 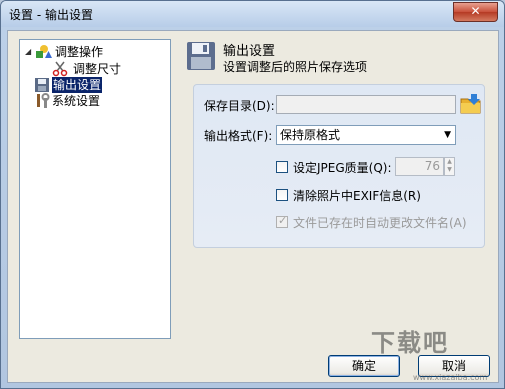 I want to click on tree-item-label: 调整操作, so click(x=79, y=52).